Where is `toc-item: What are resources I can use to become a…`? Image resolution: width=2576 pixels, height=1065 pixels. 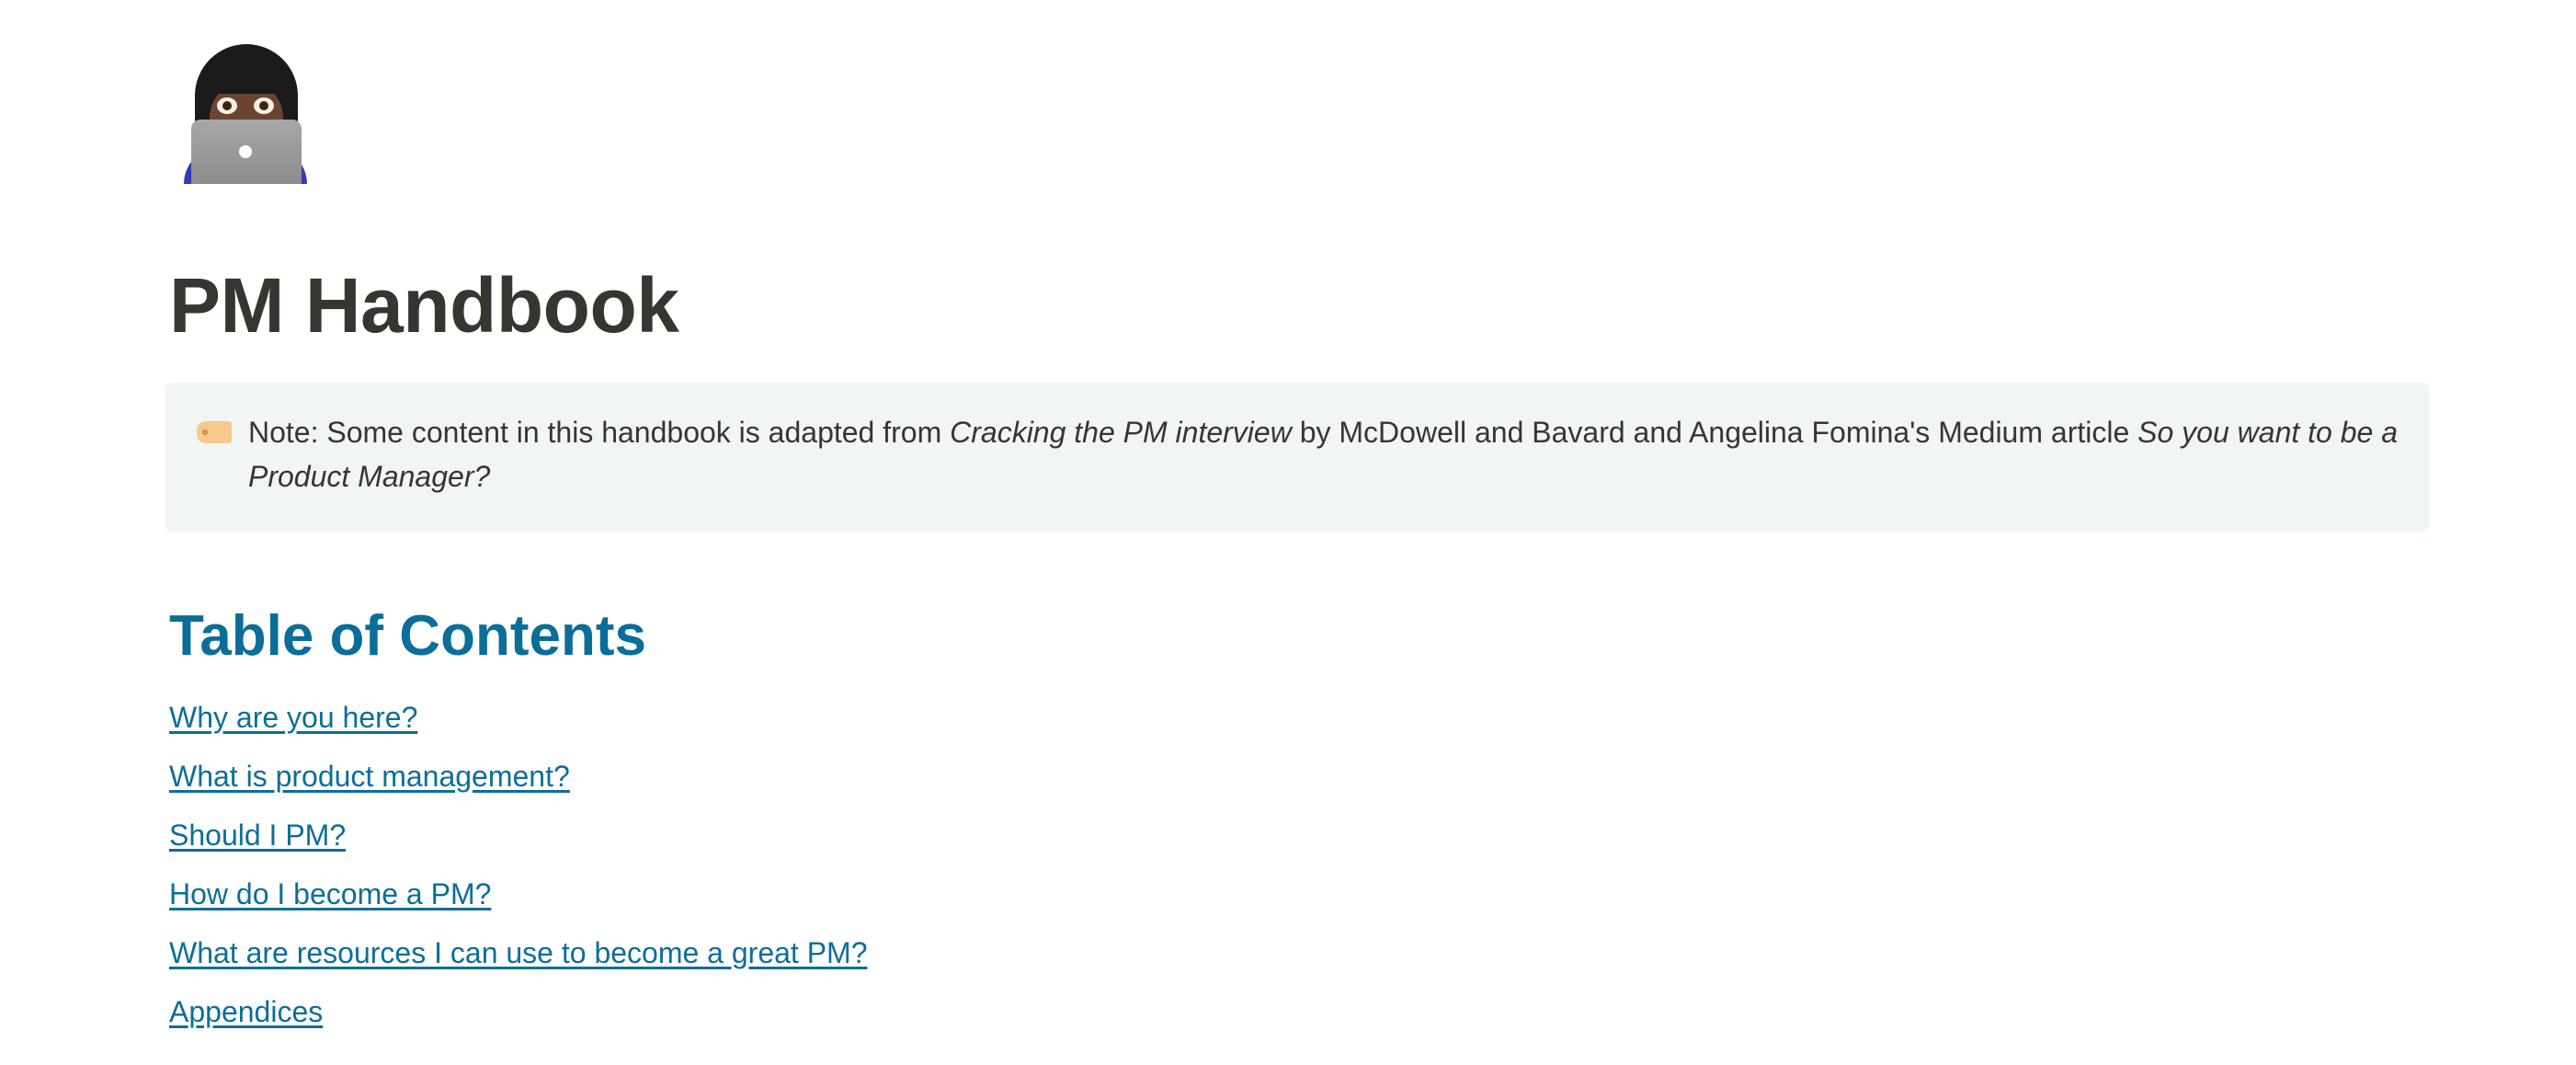 toc-item: What are resources I can use to become a… is located at coordinates (518, 961).